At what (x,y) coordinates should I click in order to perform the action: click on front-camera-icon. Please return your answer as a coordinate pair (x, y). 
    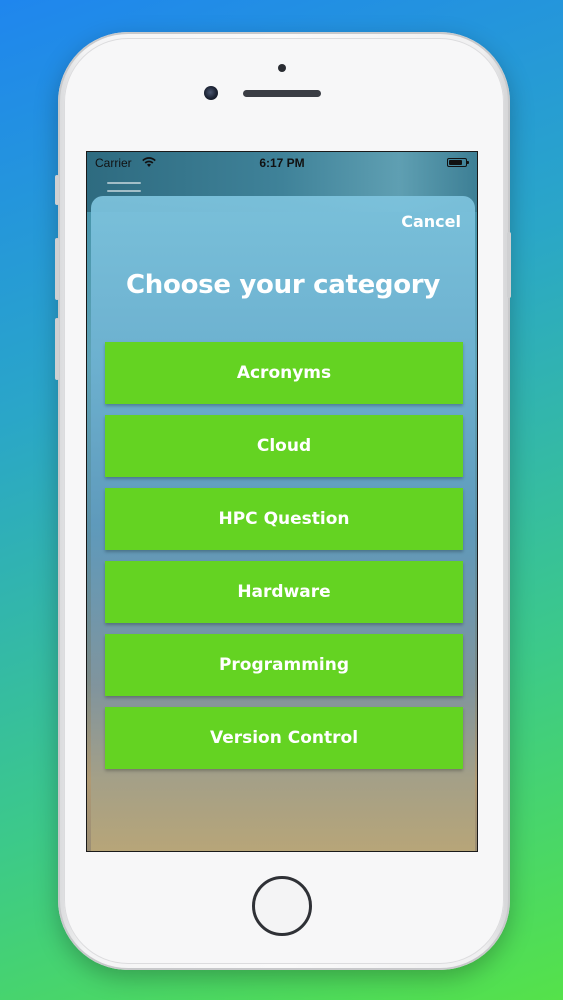
    Looking at the image, I should click on (211, 93).